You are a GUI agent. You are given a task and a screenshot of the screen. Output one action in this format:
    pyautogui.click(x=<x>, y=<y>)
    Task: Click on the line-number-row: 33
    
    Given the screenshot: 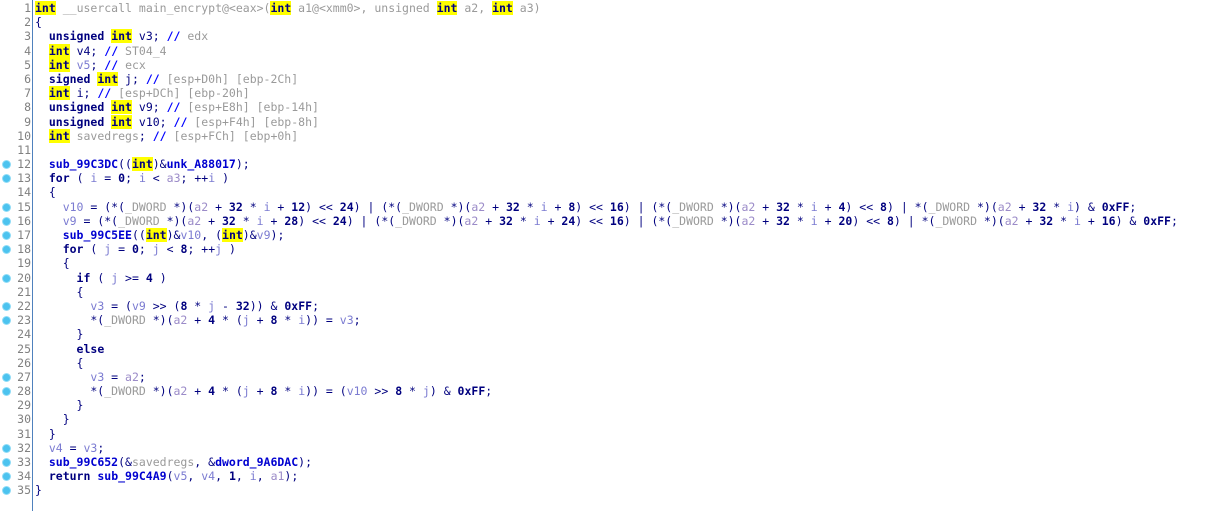 What is the action you would take?
    pyautogui.click(x=16, y=462)
    